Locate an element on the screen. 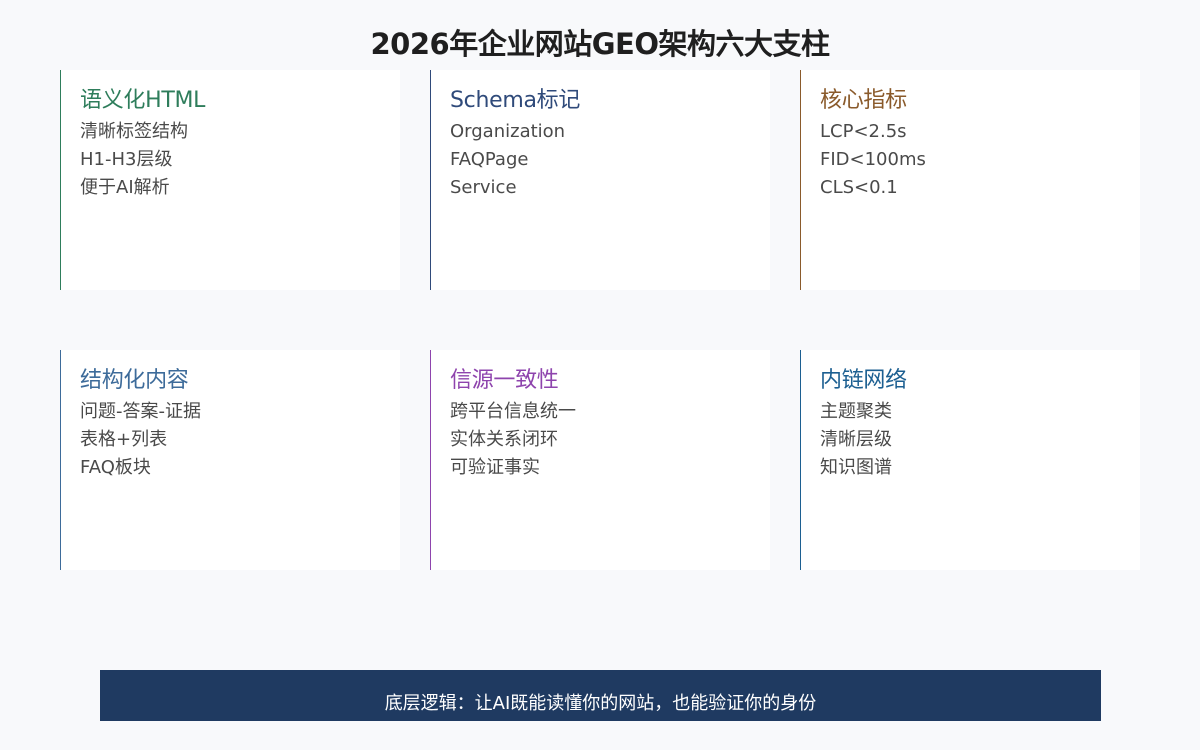 Image resolution: width=1200 pixels, height=750 pixels. pillar-title: 核心指标 is located at coordinates (863, 100).